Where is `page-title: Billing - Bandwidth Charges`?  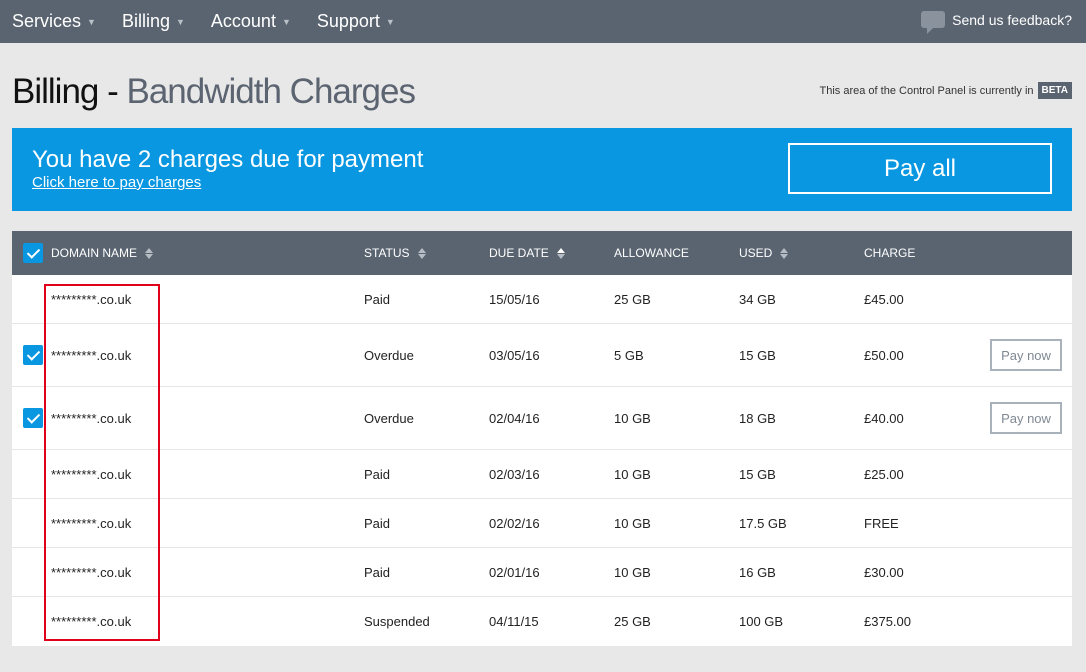
page-title: Billing - Bandwidth Charges is located at coordinates (214, 92).